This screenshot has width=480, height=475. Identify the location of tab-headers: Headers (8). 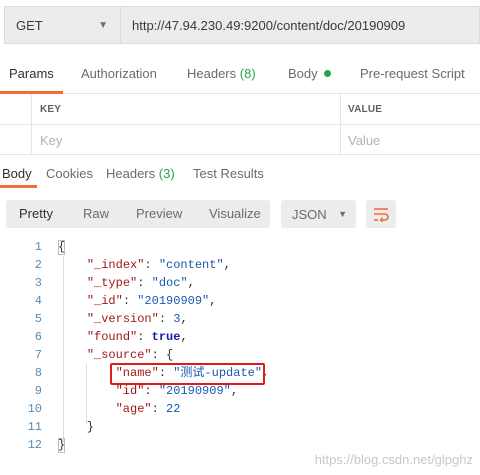
(221, 73).